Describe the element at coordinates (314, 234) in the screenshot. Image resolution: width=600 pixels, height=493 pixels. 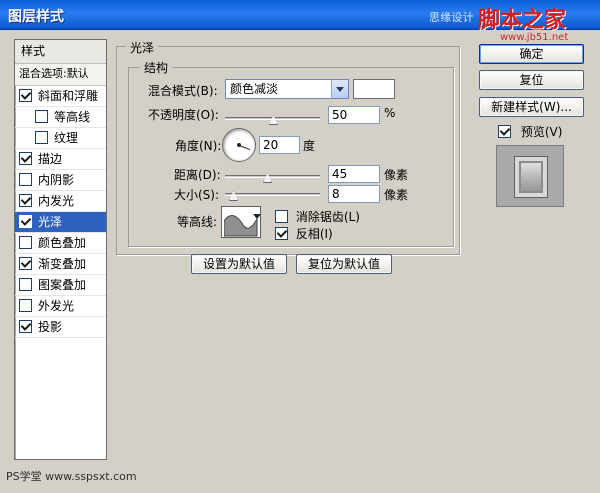
I see `invert-label: 反相(I)` at that location.